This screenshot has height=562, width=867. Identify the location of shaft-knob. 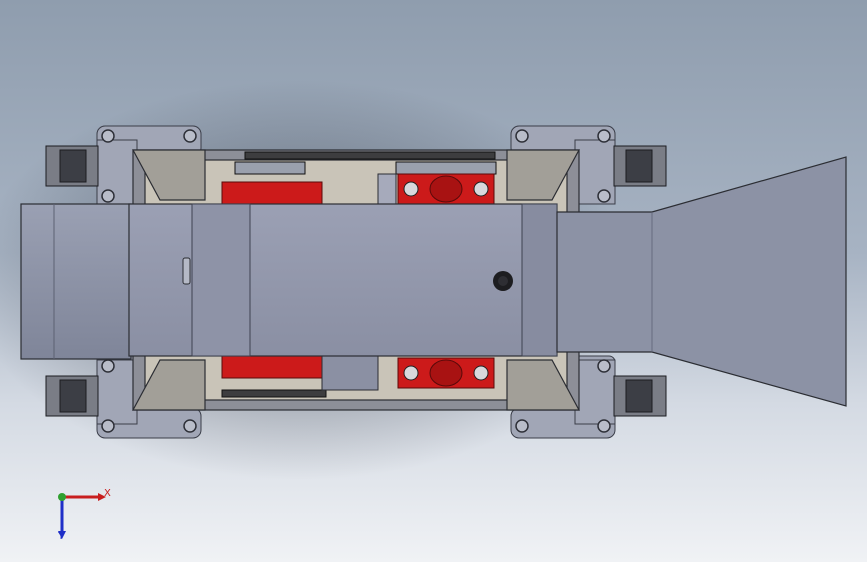
(503, 281).